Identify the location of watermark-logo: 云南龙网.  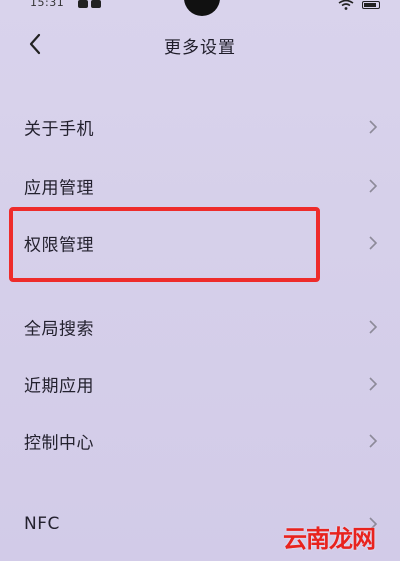
(329, 539).